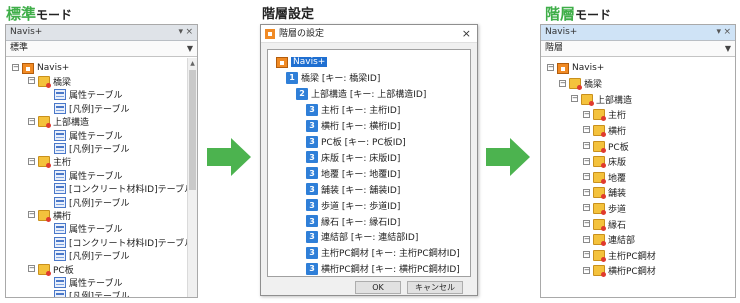  What do you see at coordinates (614, 240) in the screenshot?
I see `tree-node: 連結部` at bounding box center [614, 240].